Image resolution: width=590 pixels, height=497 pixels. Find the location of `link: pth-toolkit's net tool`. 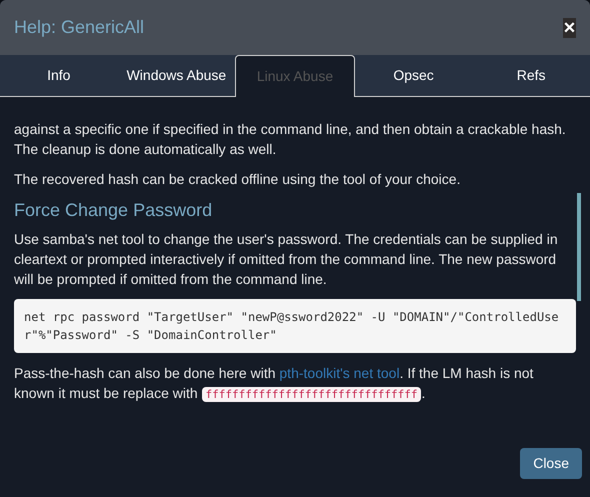

link: pth-toolkit's net tool is located at coordinates (339, 373).